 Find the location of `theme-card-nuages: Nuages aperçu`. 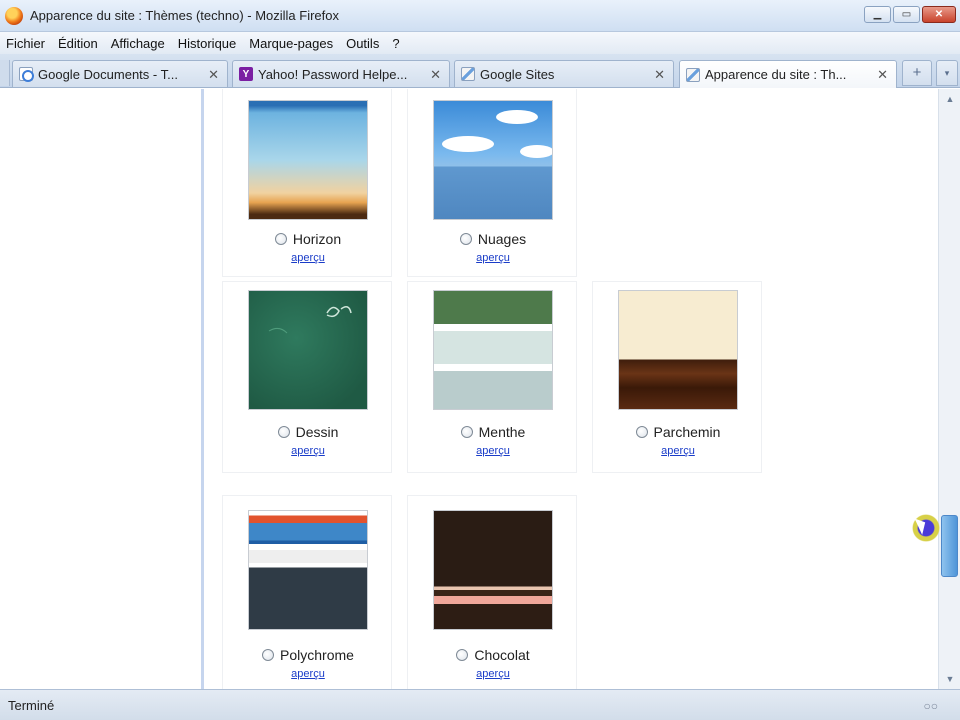

theme-card-nuages: Nuages aperçu is located at coordinates (492, 183).